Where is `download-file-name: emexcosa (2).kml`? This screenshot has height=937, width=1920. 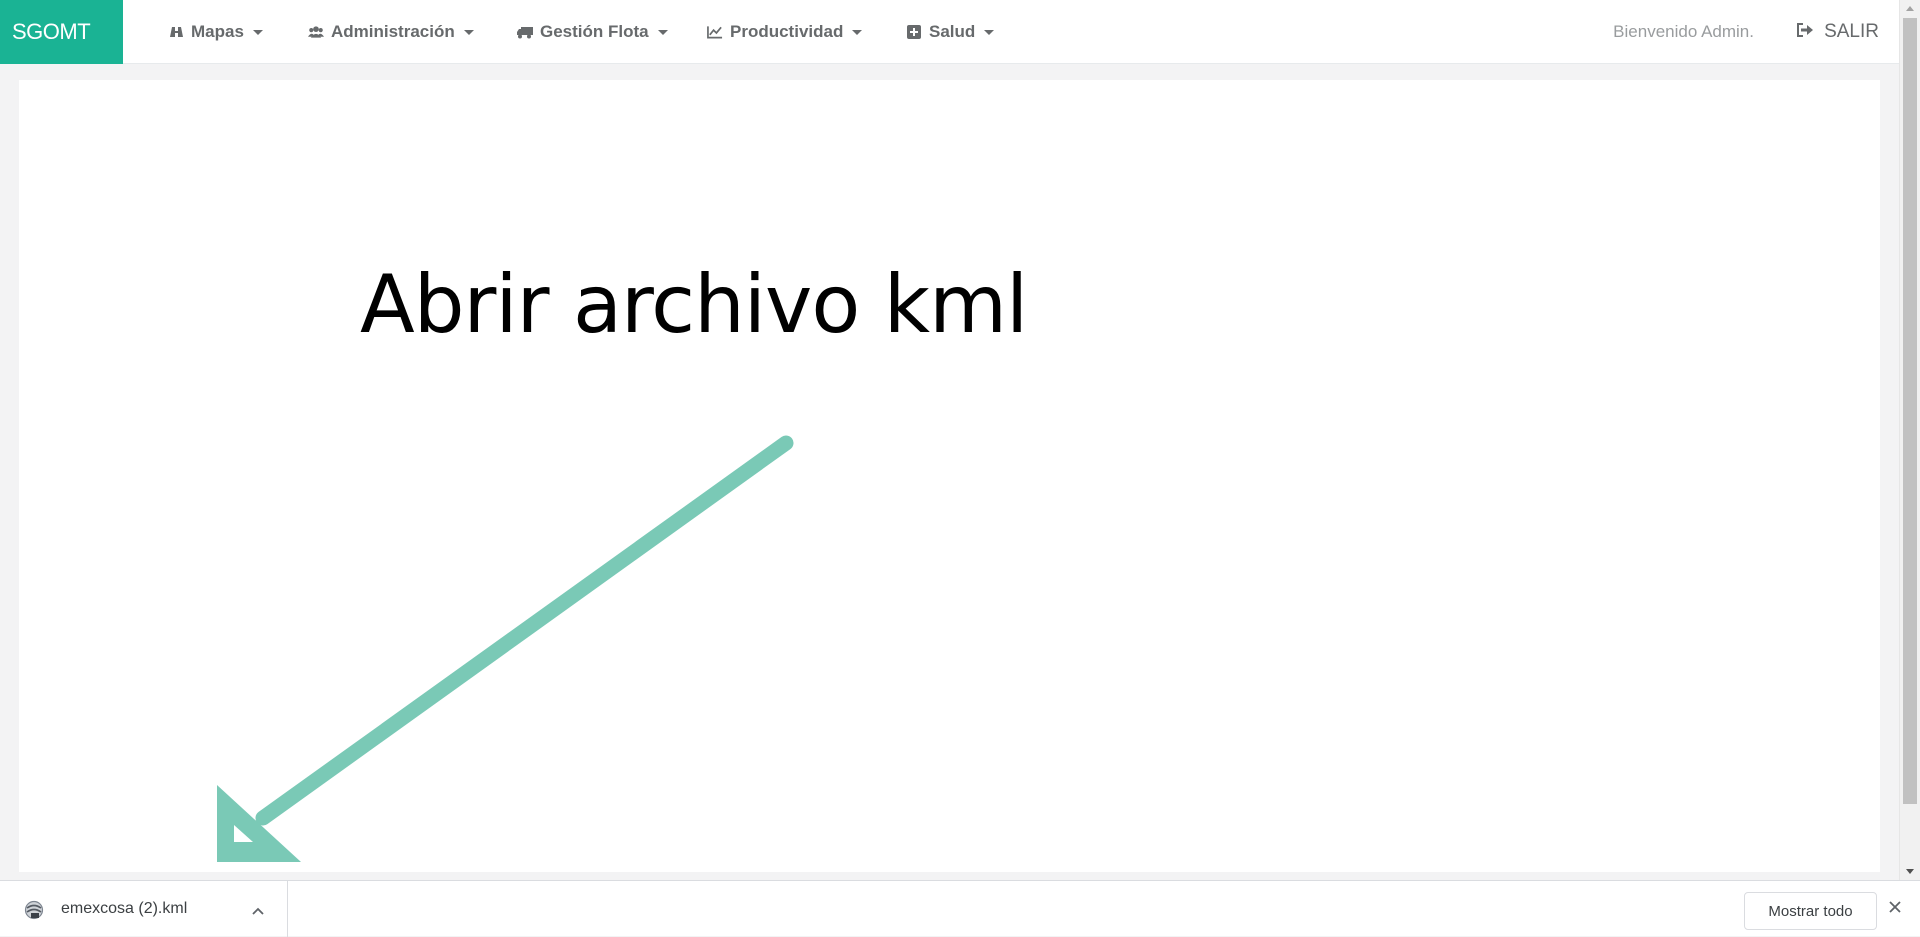
download-file-name: emexcosa (2).kml is located at coordinates (124, 908).